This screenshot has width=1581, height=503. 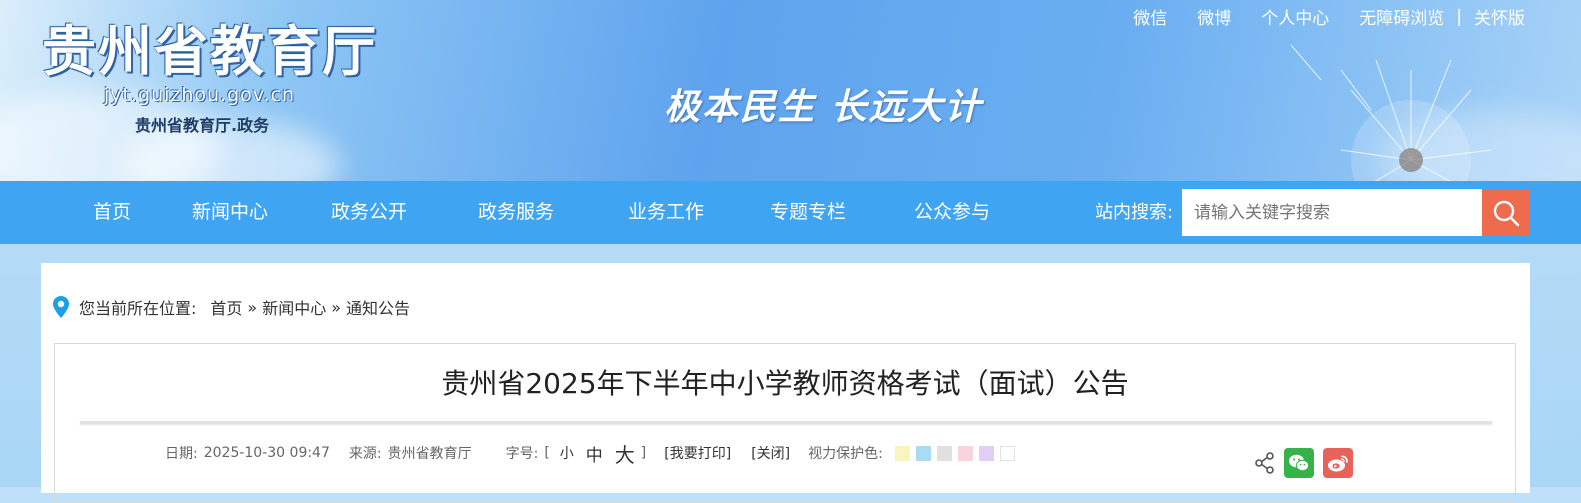 I want to click on wechat-icon, so click(x=1299, y=463).